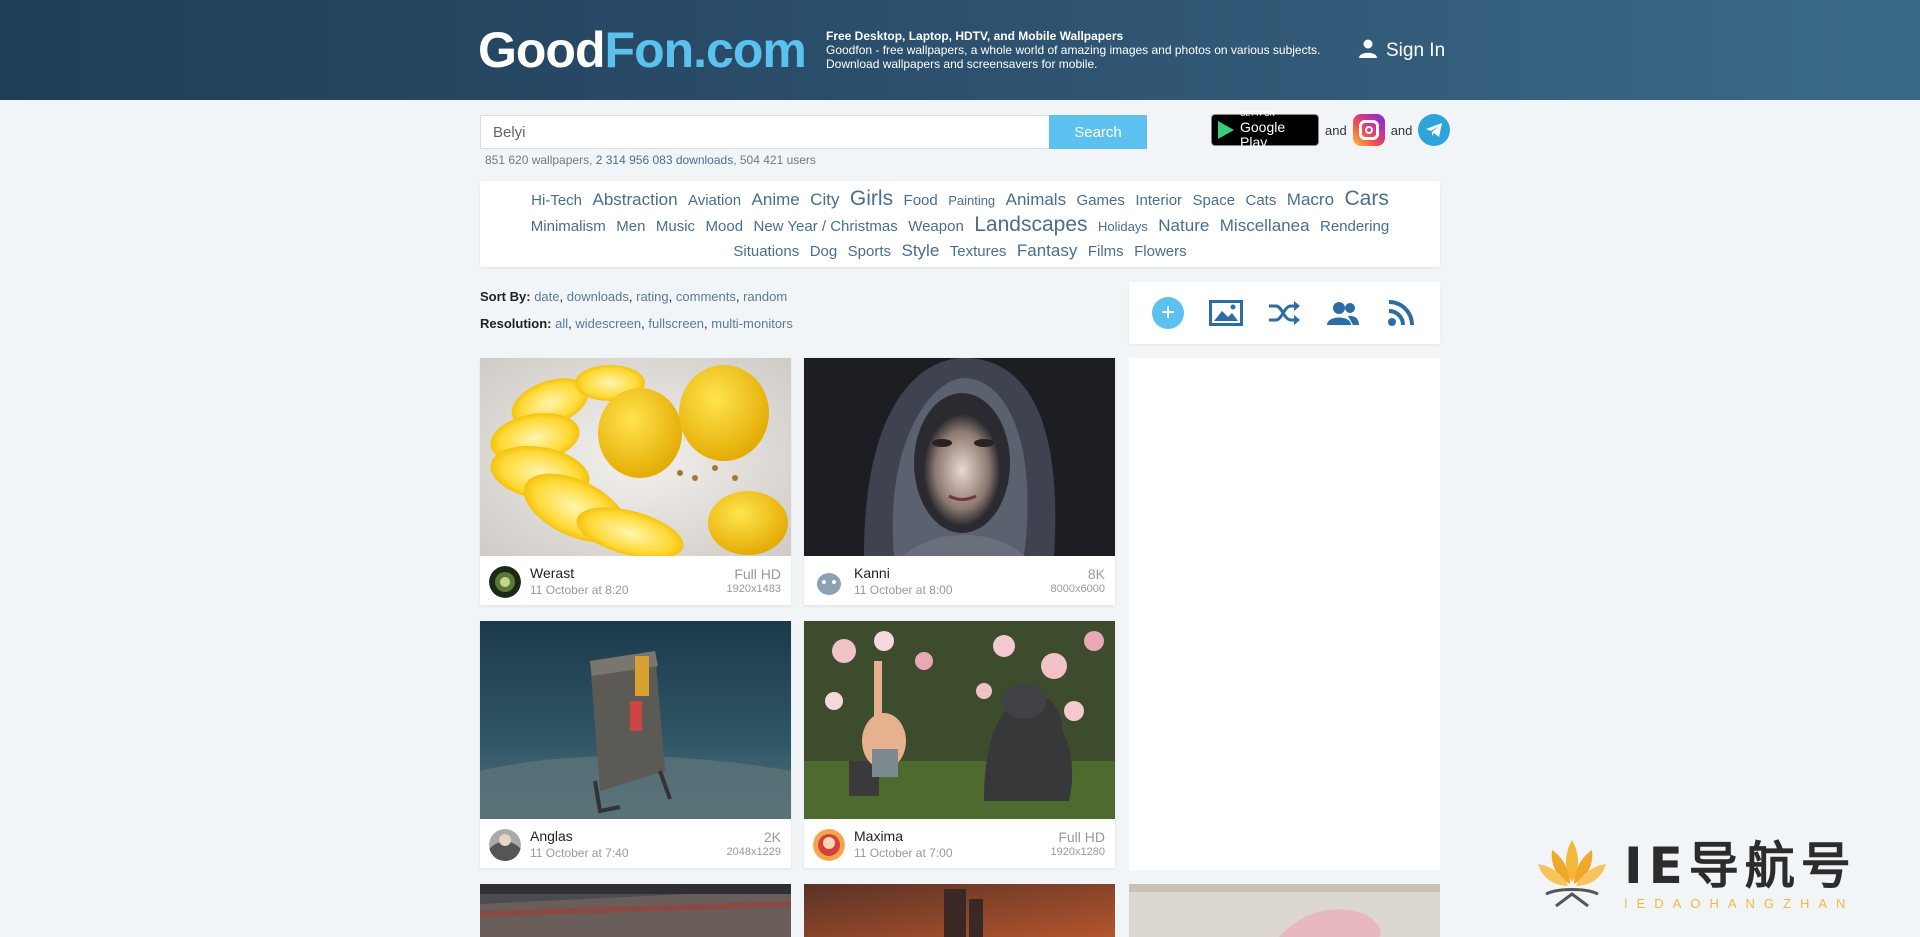  Describe the element at coordinates (959, 910) in the screenshot. I see `wallpaper-thumbnail-ruins` at that location.